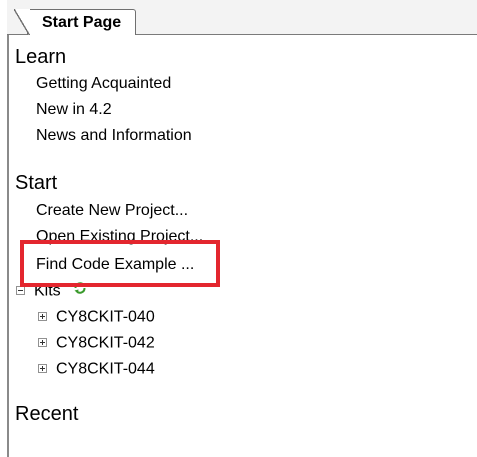 The width and height of the screenshot is (477, 457). I want to click on kit-item-label: CY8CKIT-042, so click(105, 343).